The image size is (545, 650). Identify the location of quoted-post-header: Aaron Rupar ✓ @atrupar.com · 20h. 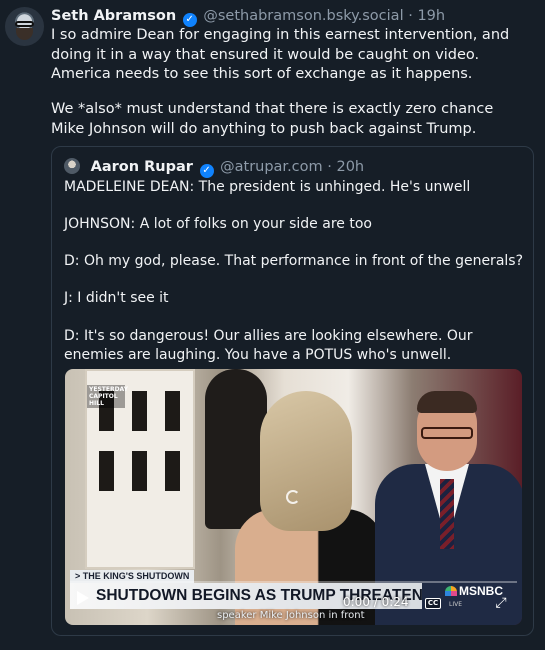
(214, 167).